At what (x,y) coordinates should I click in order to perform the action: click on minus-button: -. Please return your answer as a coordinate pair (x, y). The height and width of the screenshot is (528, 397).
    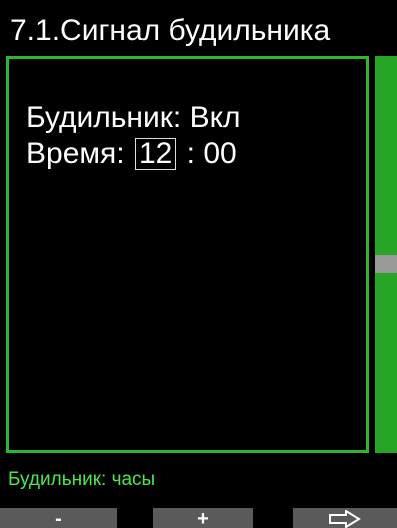
    Looking at the image, I should click on (58, 518).